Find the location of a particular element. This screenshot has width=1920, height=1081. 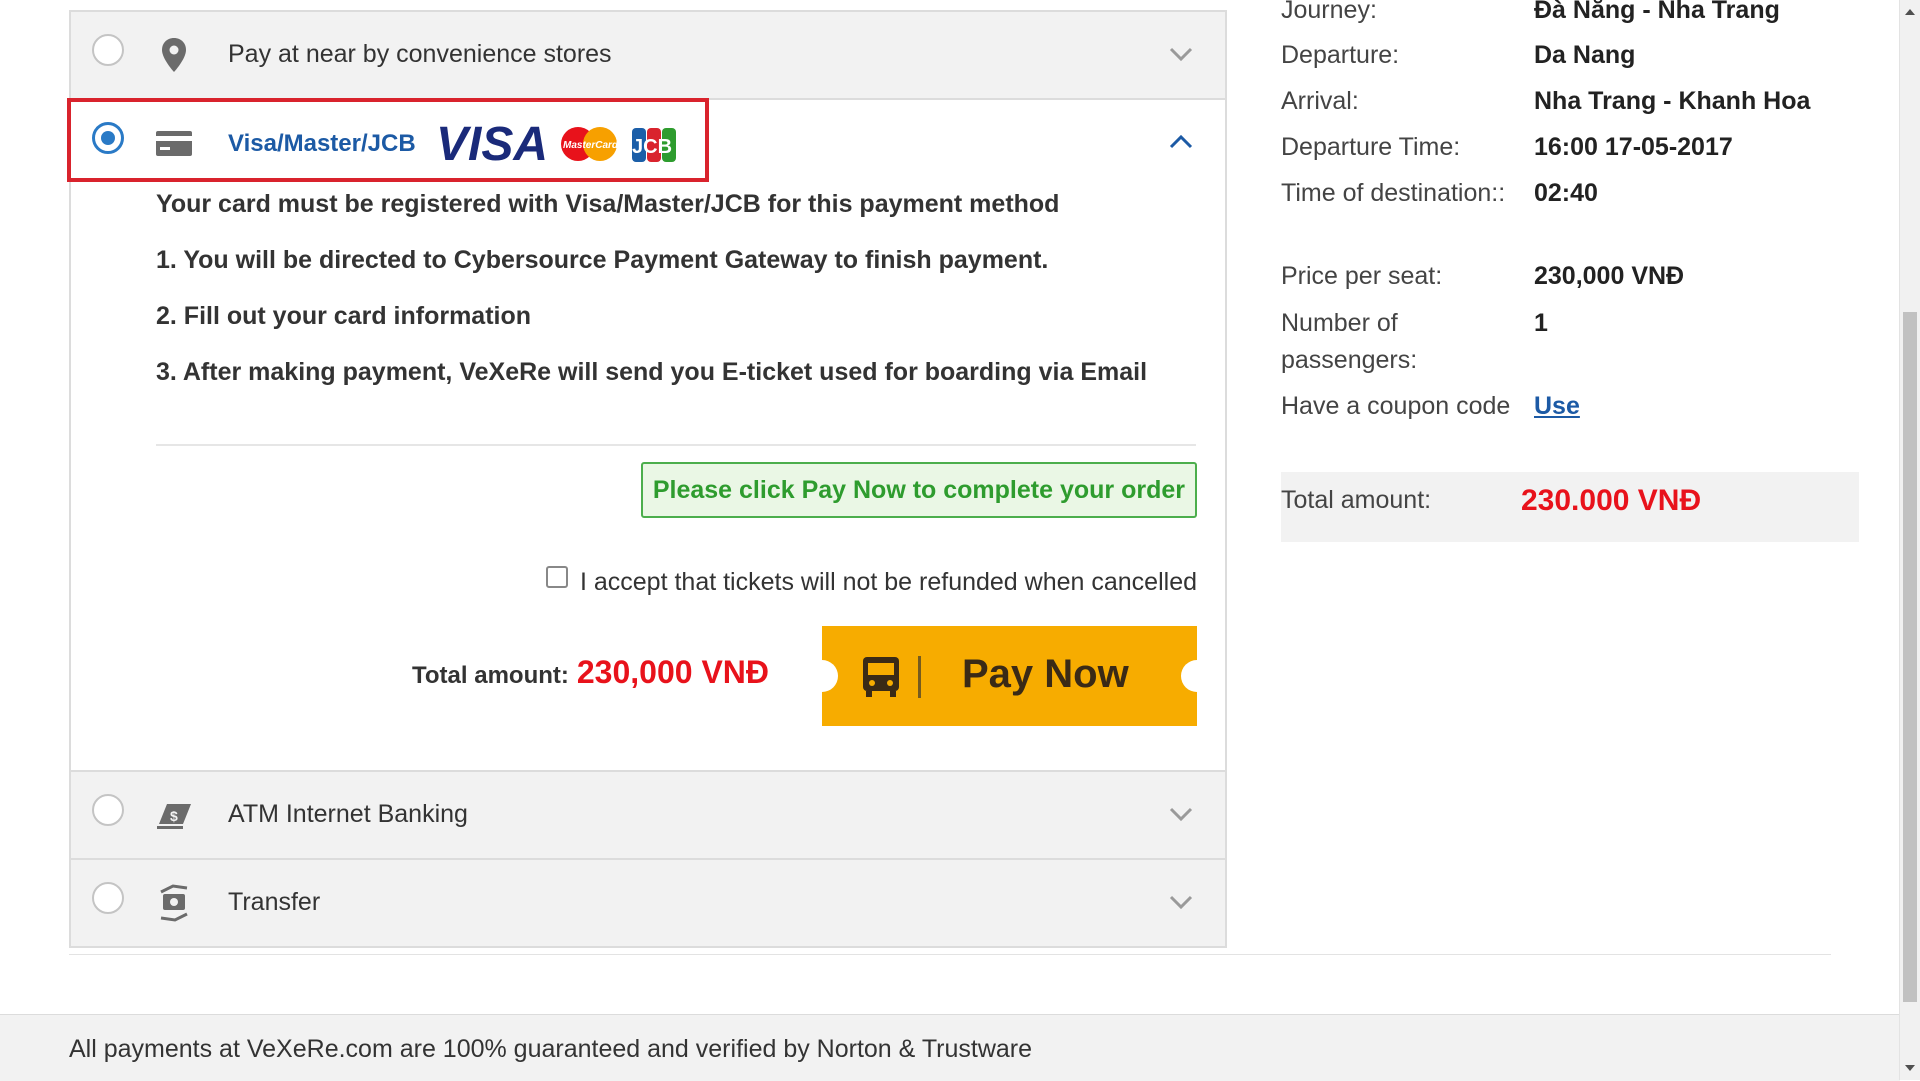

passengers-label: Number of passengers: is located at coordinates (1349, 341).